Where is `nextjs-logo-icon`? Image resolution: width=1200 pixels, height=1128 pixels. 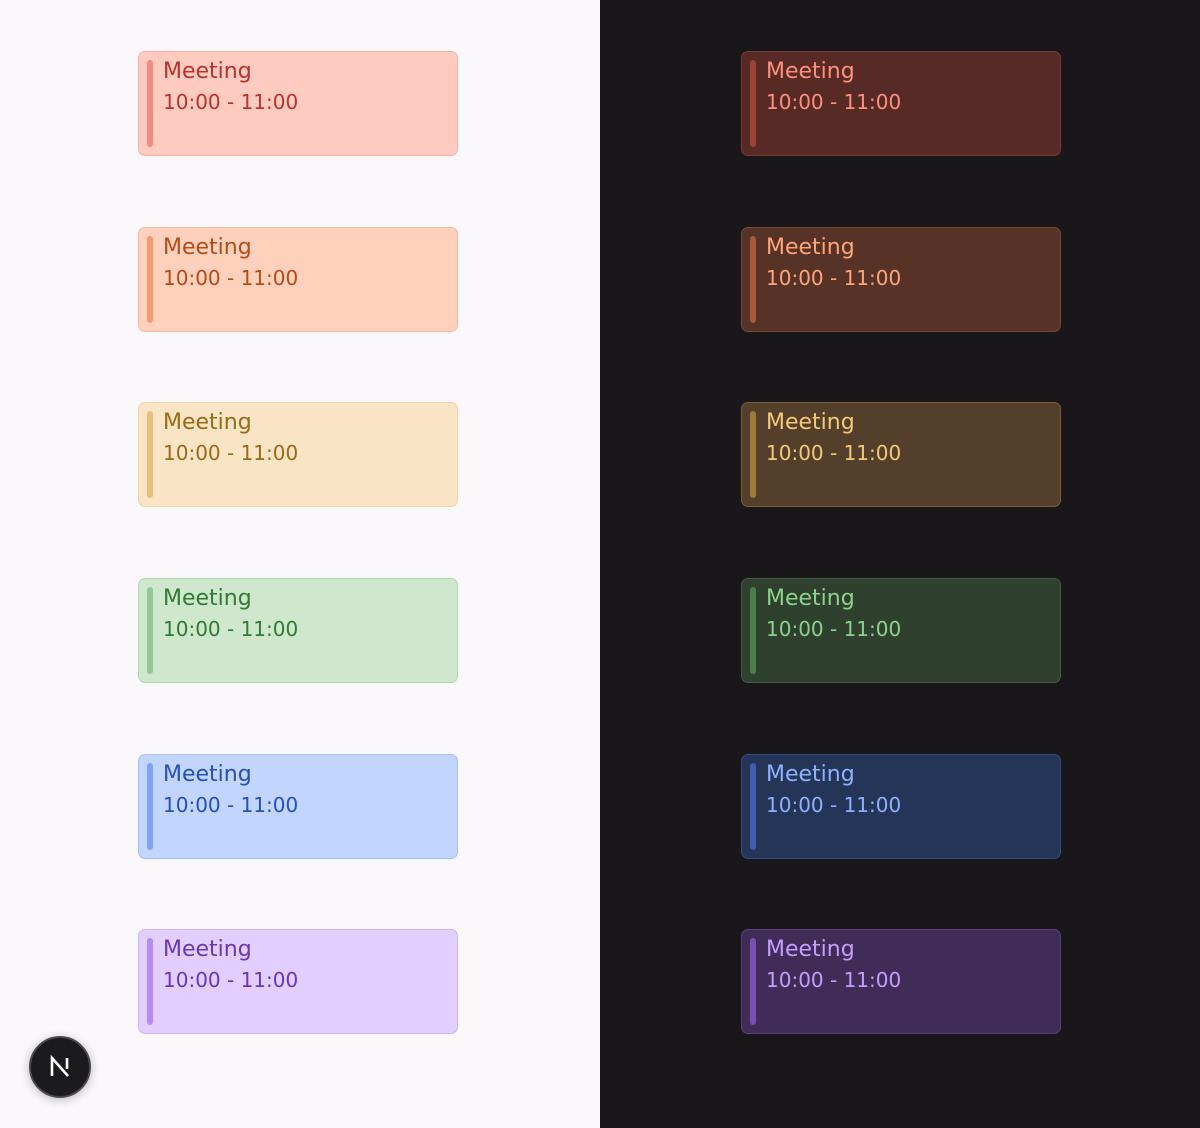
nextjs-logo-icon is located at coordinates (59, 1065).